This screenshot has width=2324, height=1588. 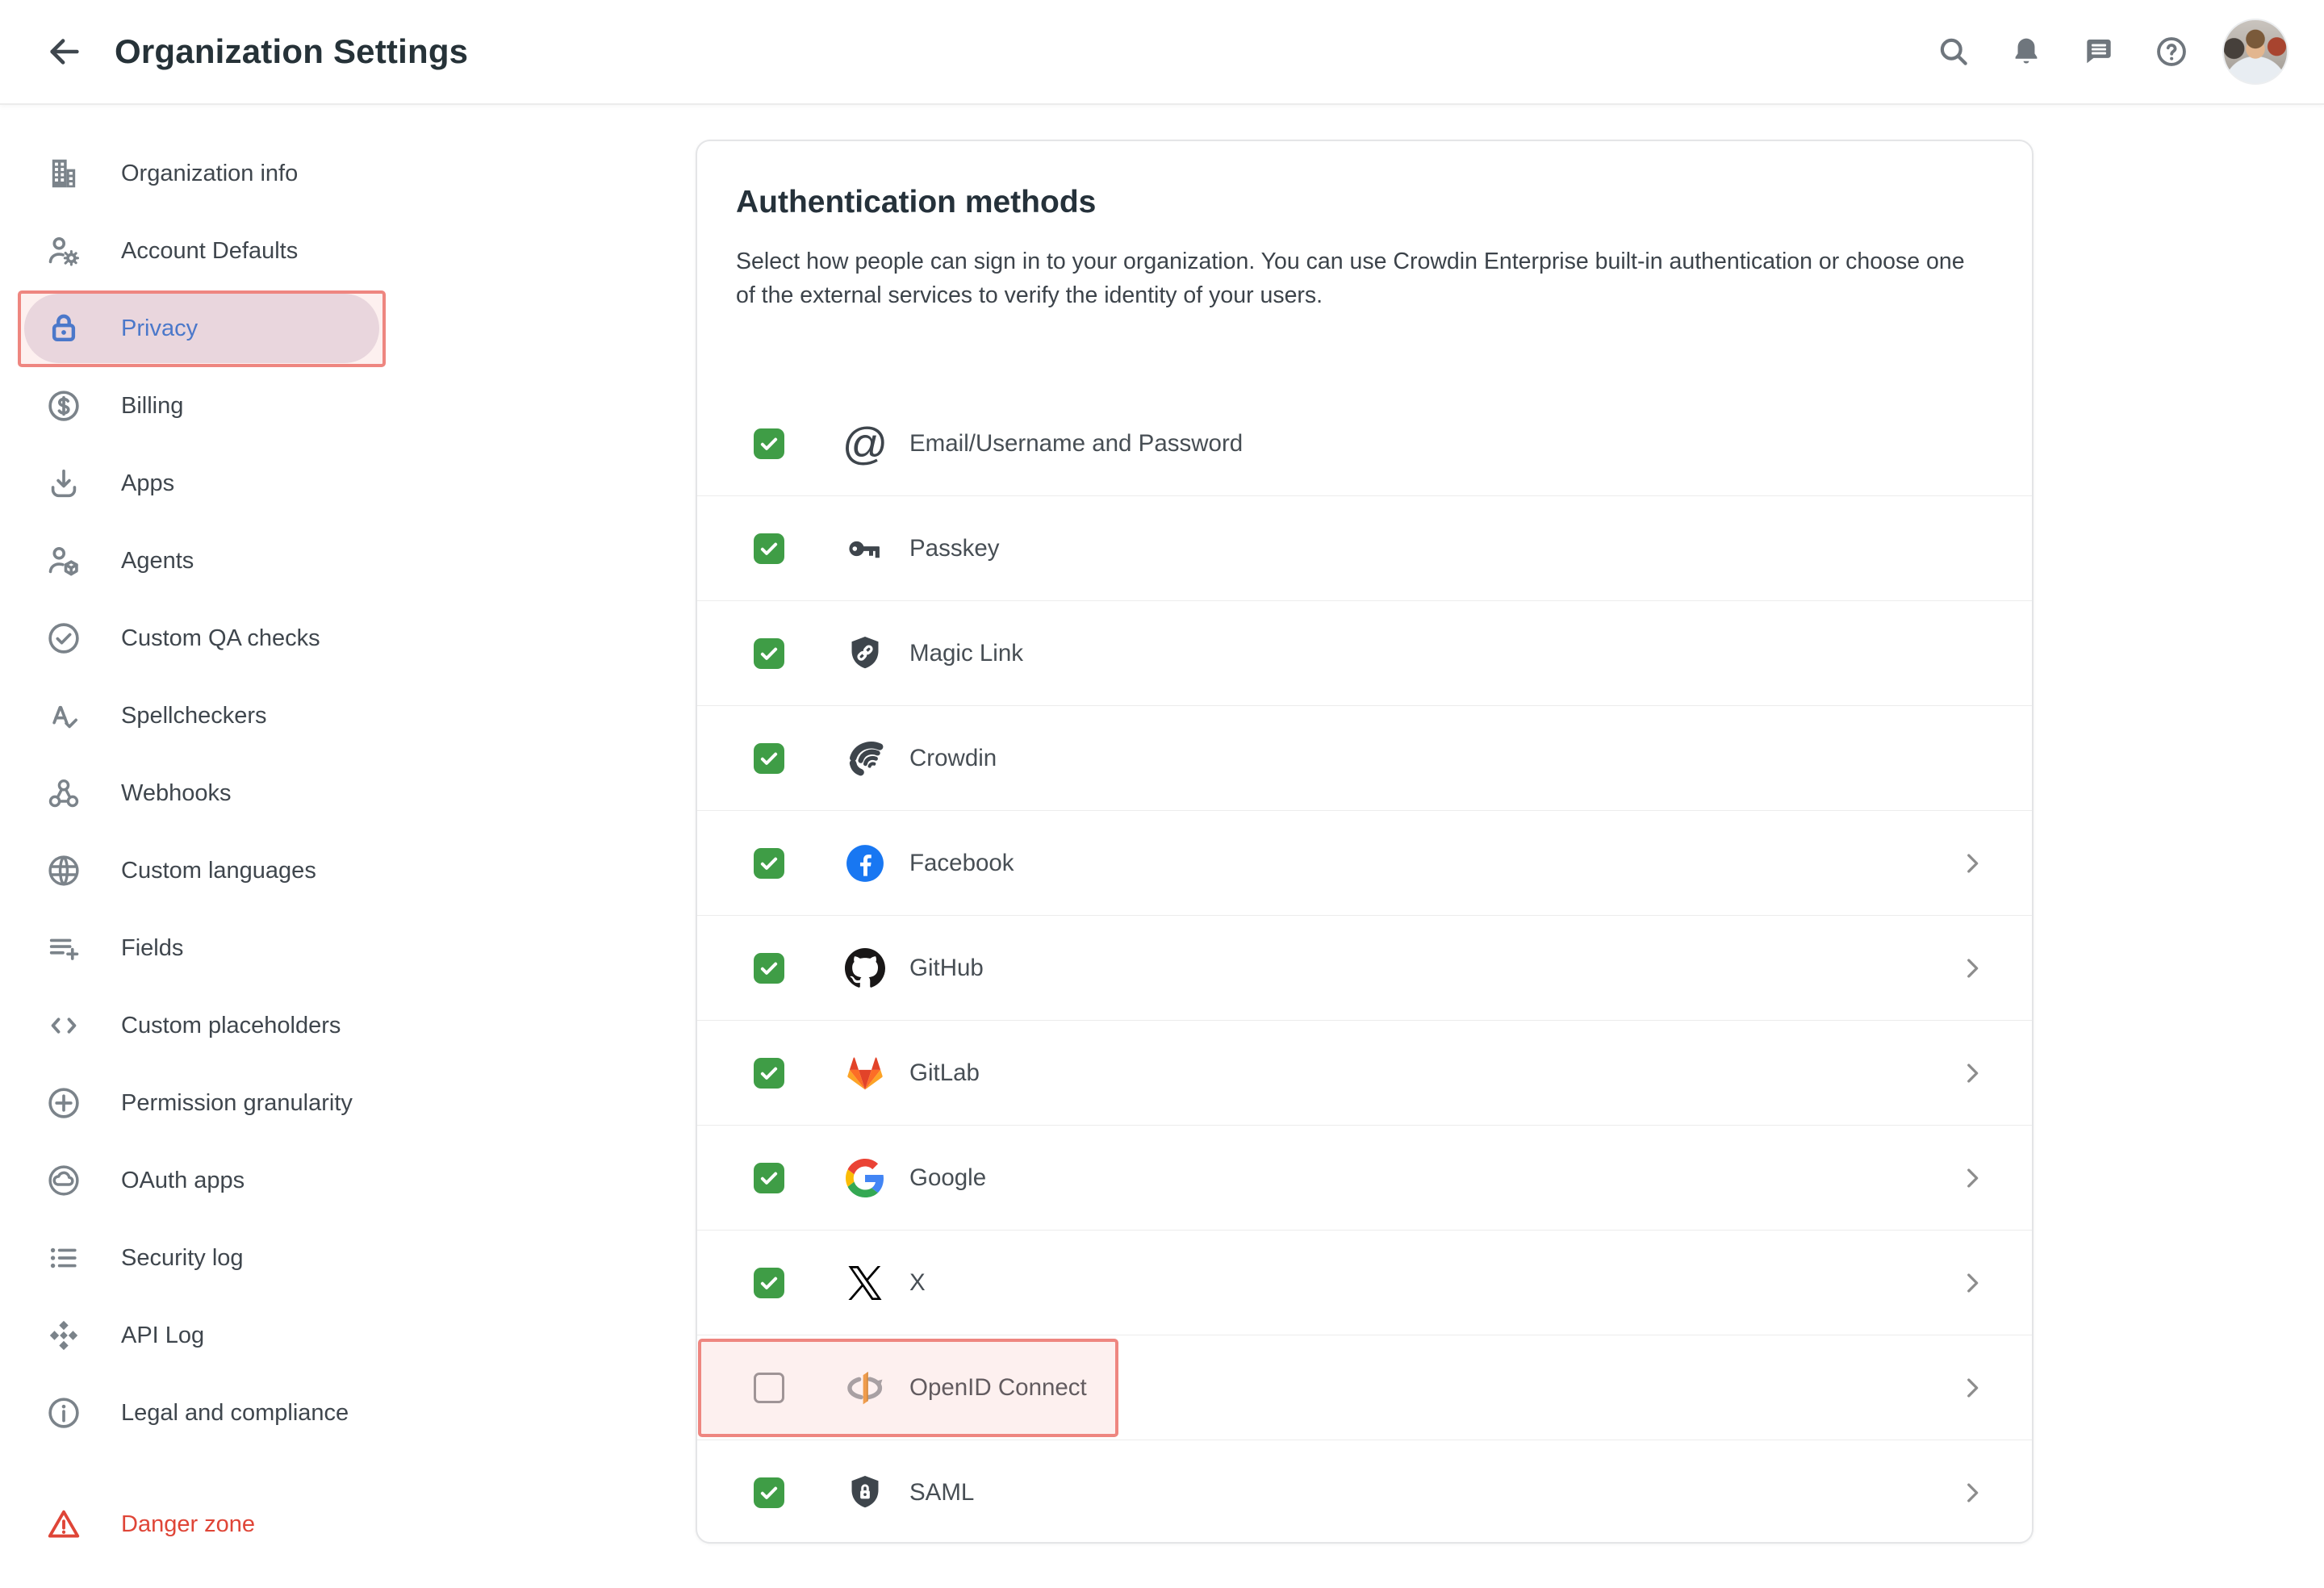 What do you see at coordinates (2098, 51) in the screenshot?
I see `messages-chat-icon` at bounding box center [2098, 51].